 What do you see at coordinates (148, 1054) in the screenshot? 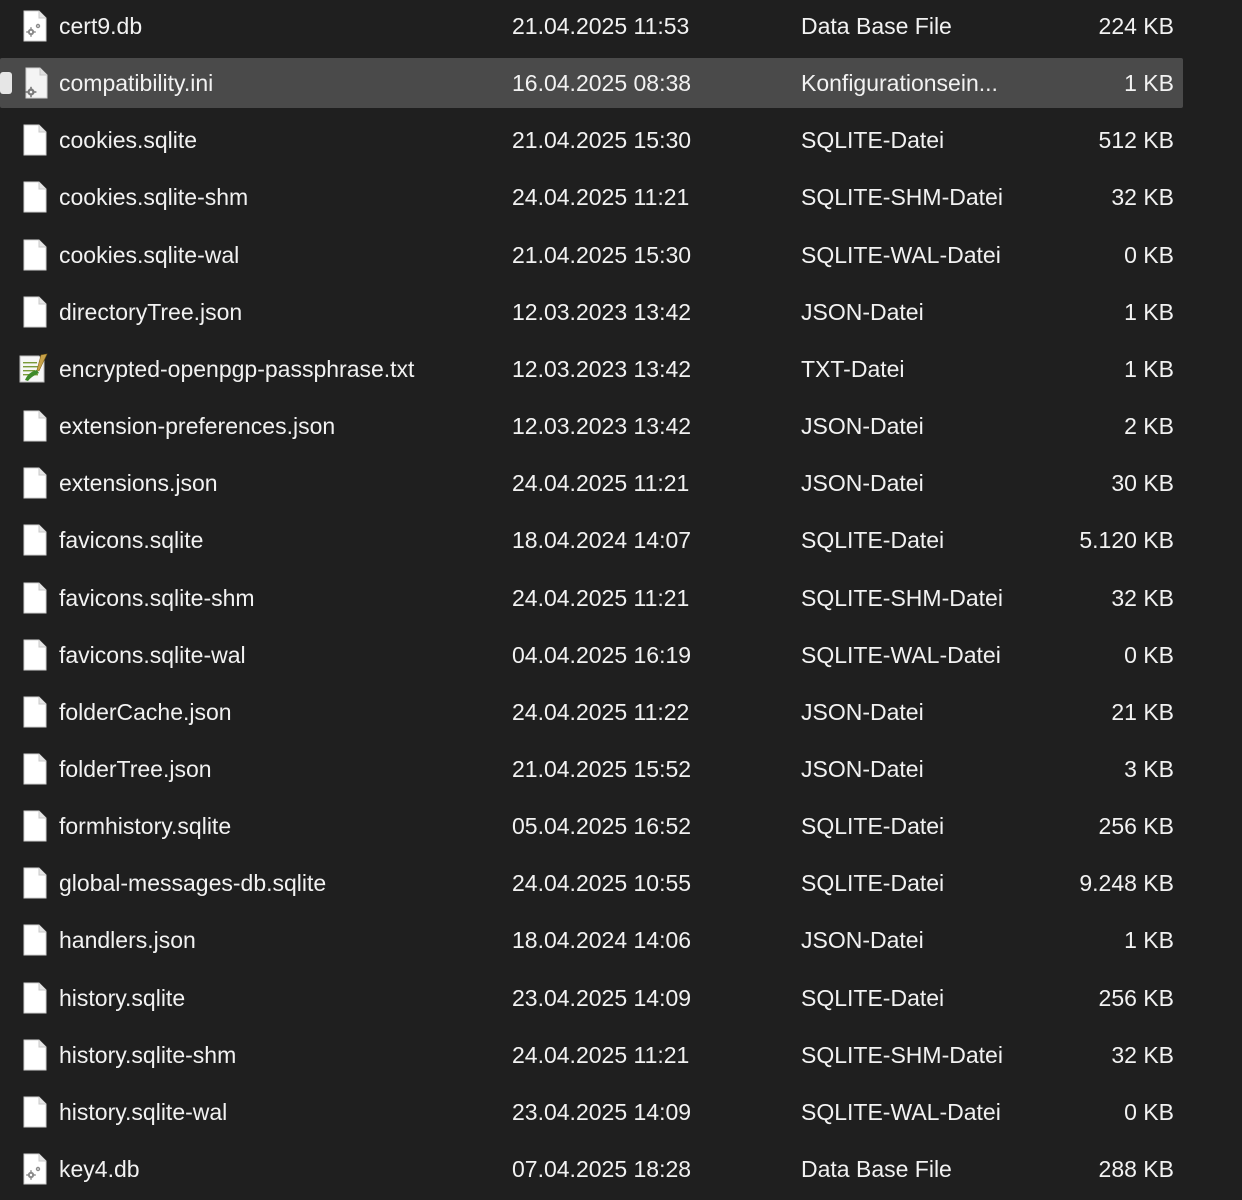
I see `file-name: history.sqlite-shm` at bounding box center [148, 1054].